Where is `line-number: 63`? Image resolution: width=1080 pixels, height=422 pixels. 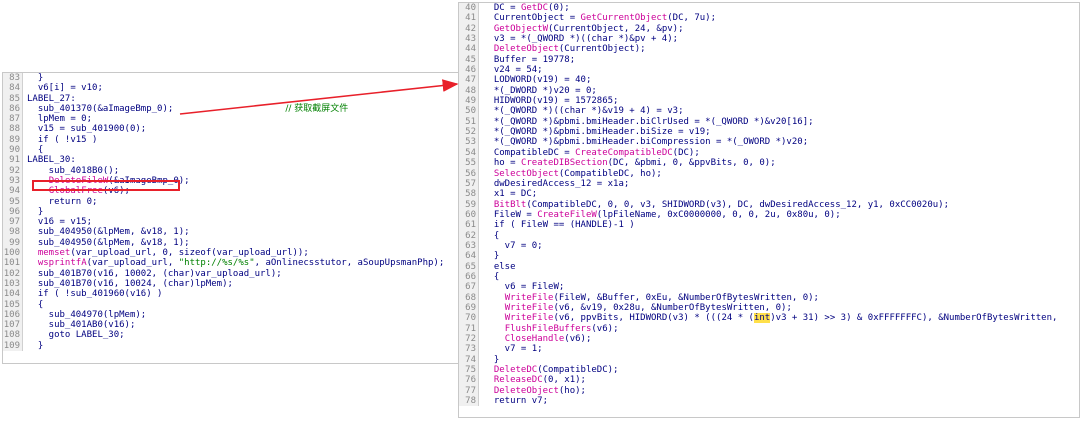 line-number: 63 is located at coordinates (469, 246).